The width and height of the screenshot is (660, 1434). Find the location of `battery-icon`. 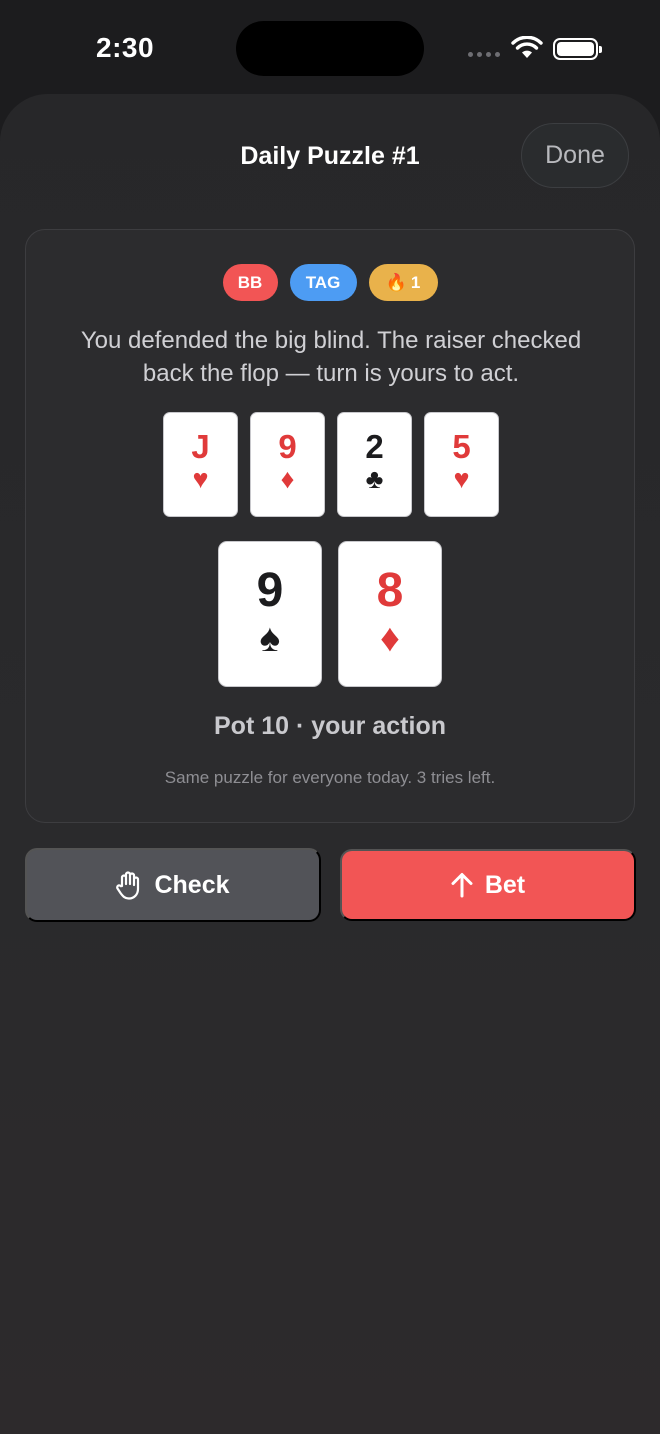

battery-icon is located at coordinates (577, 49).